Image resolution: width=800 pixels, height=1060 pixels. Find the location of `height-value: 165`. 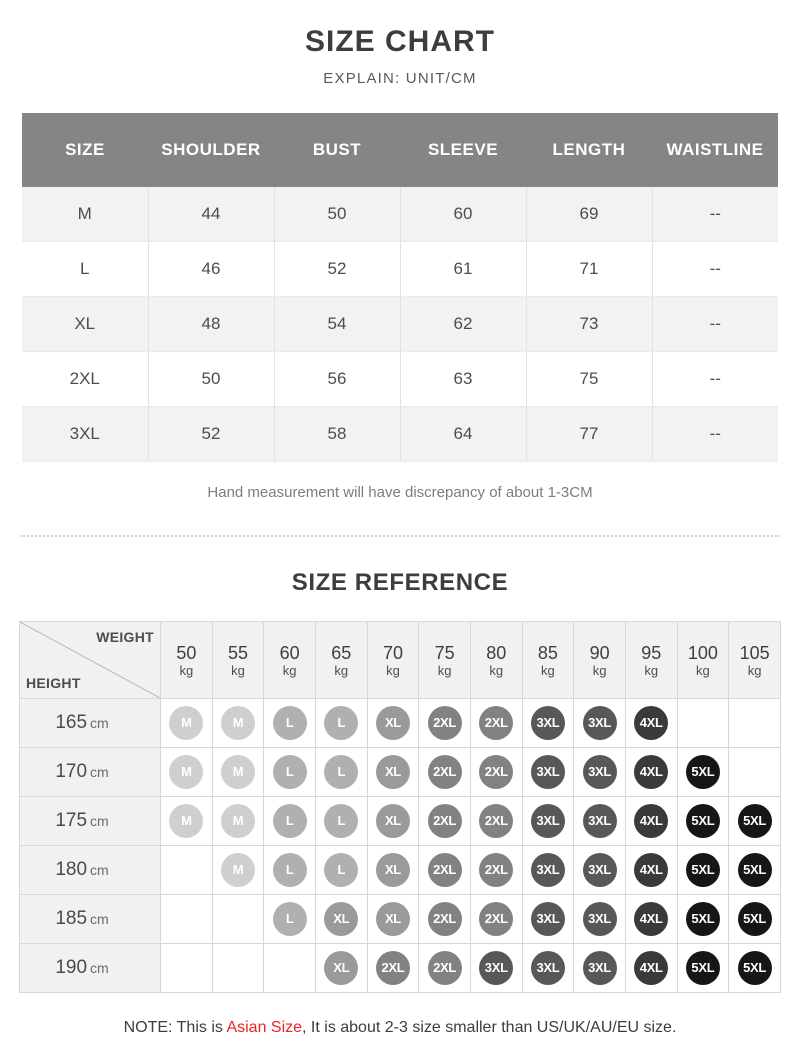

height-value: 165 is located at coordinates (71, 722).